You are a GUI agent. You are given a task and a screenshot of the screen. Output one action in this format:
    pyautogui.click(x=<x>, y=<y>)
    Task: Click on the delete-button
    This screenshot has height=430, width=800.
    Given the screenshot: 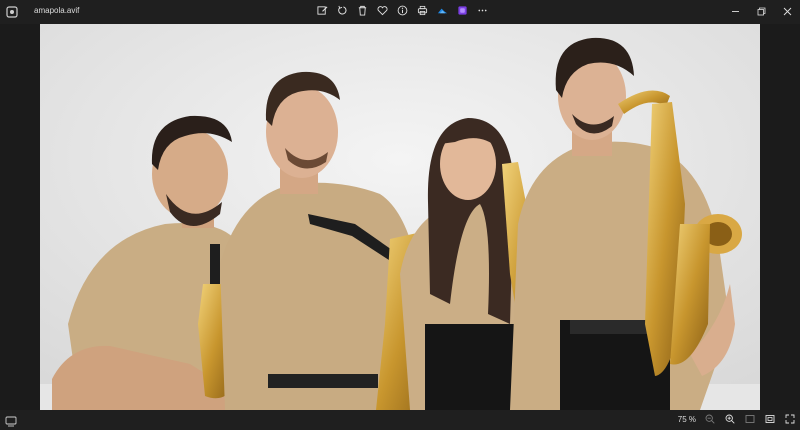 What is the action you would take?
    pyautogui.click(x=362, y=12)
    